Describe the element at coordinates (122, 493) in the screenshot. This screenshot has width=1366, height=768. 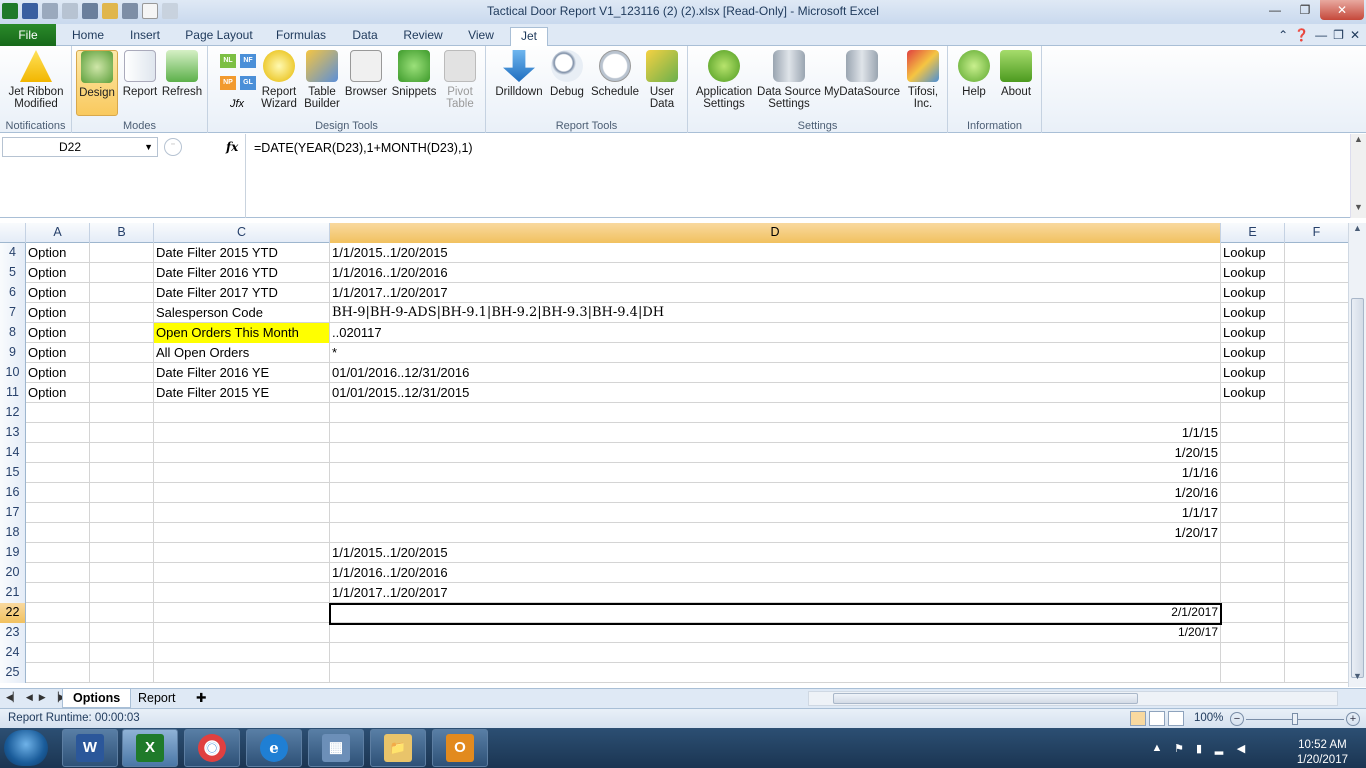
I see `cell-b16` at that location.